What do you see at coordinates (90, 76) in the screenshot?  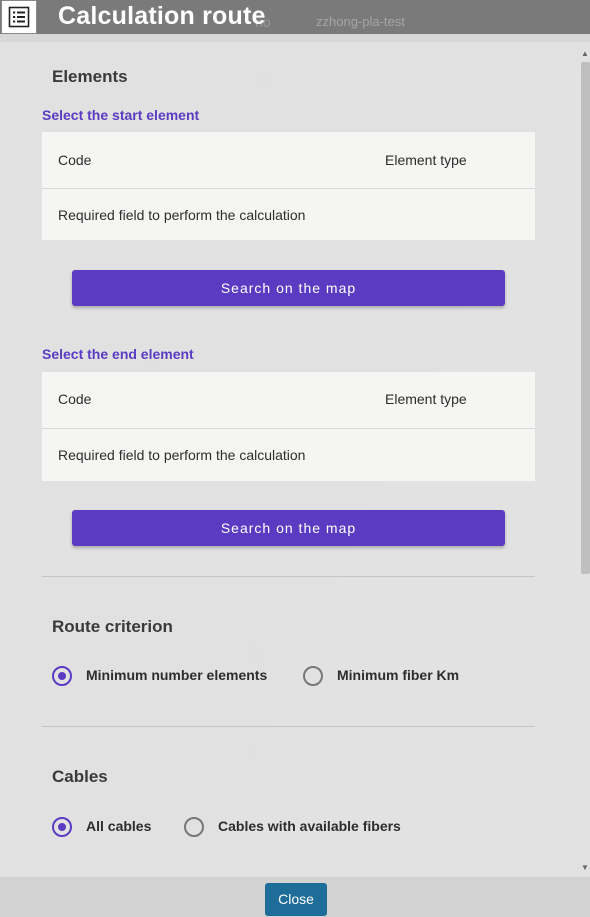 I see `elements-section-title: Elements` at bounding box center [90, 76].